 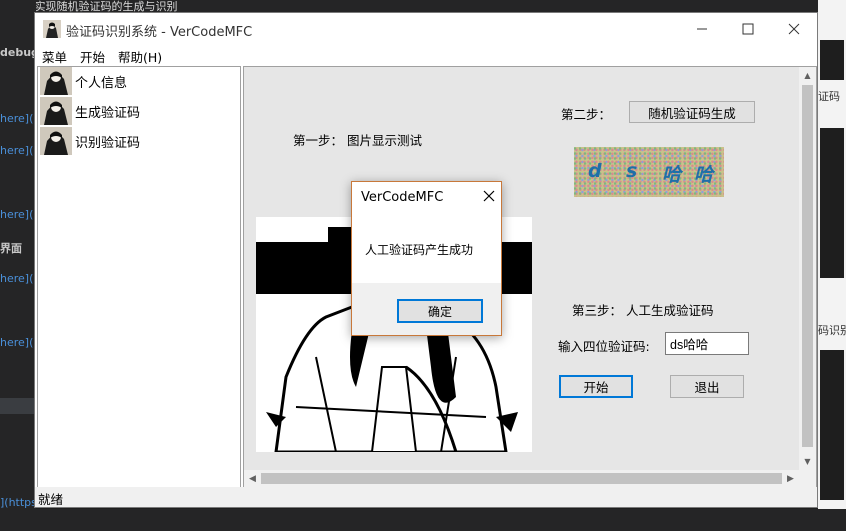 What do you see at coordinates (426, 29) in the screenshot?
I see `title-bar: 验证码识别系统 - VerCodeMFC` at bounding box center [426, 29].